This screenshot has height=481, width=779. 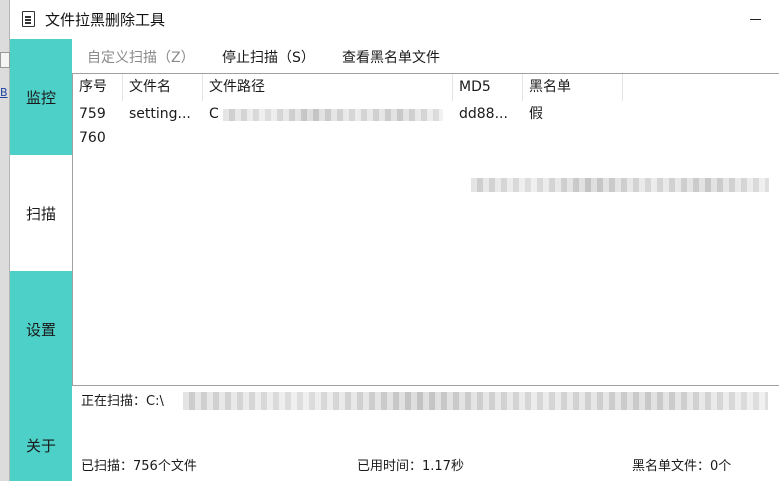 What do you see at coordinates (98, 87) in the screenshot?
I see `column-header-index: 序号` at bounding box center [98, 87].